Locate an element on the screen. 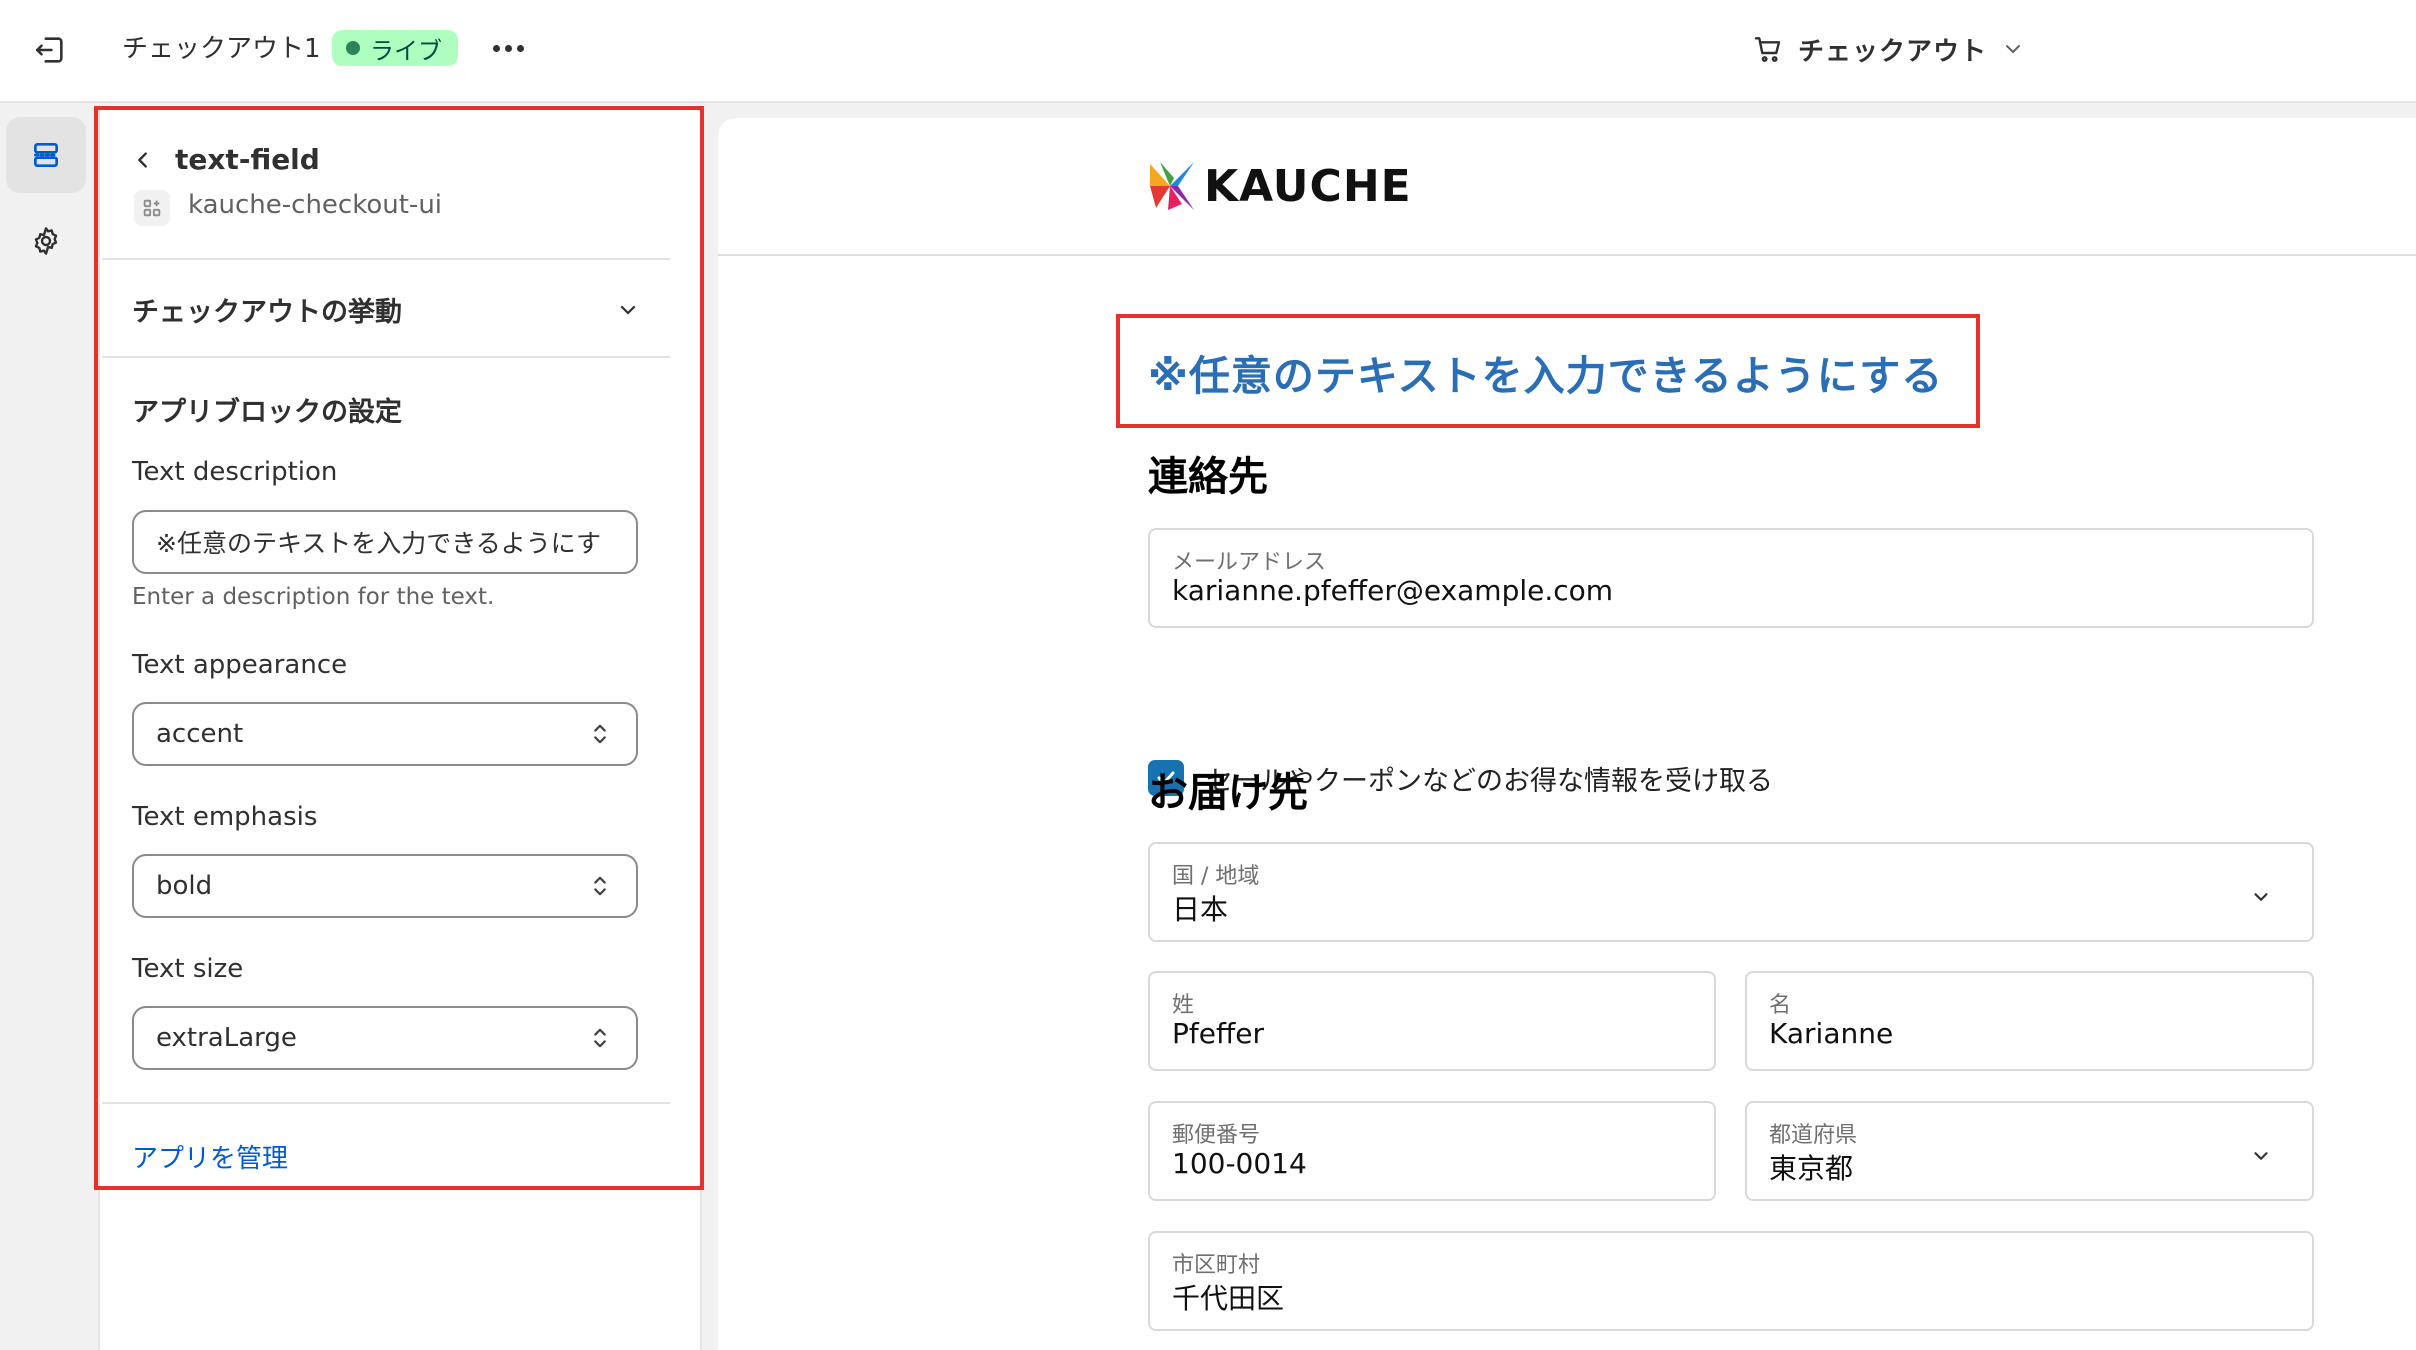 The width and height of the screenshot is (2416, 1350). page-selector-label: チェックアウト is located at coordinates (1893, 51).